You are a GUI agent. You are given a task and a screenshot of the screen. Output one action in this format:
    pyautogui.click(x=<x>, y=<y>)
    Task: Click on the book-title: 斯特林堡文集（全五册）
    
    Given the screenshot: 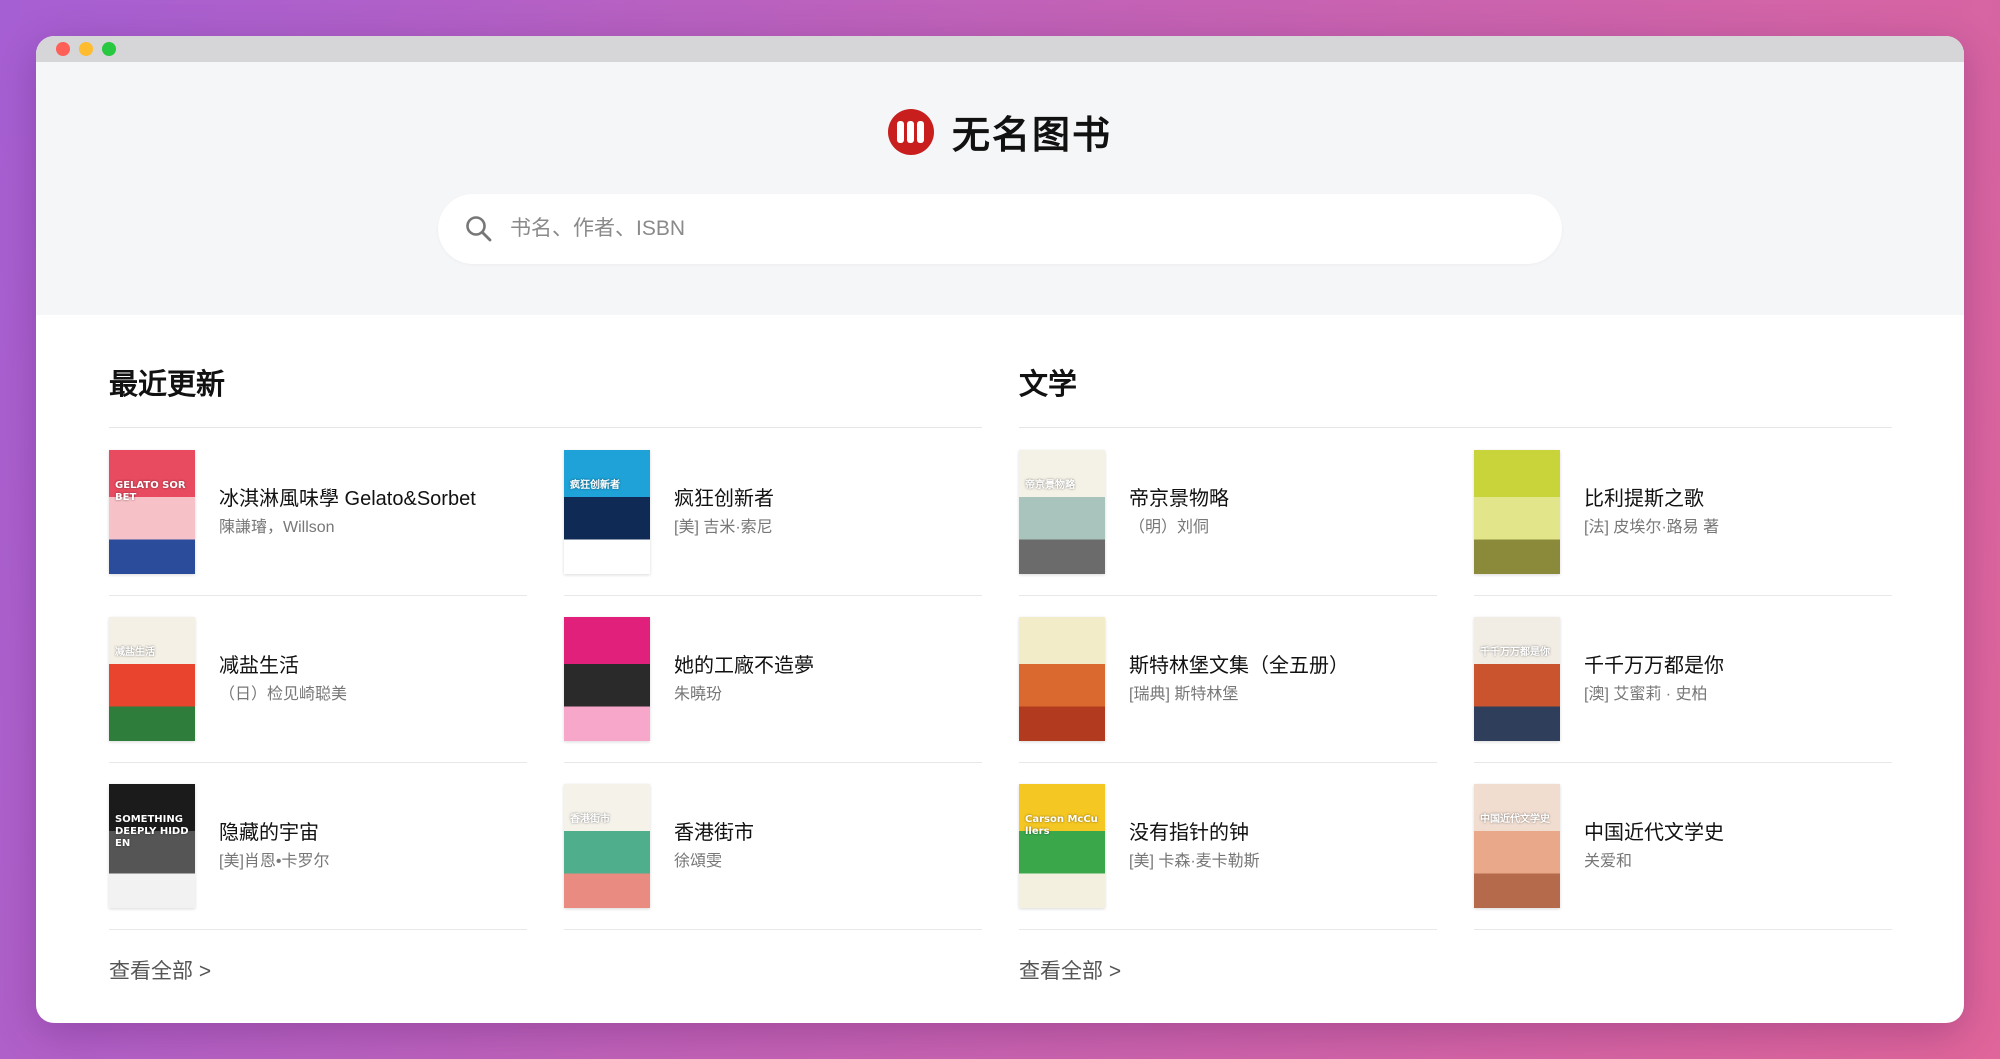 What is the action you would take?
    pyautogui.click(x=1239, y=666)
    